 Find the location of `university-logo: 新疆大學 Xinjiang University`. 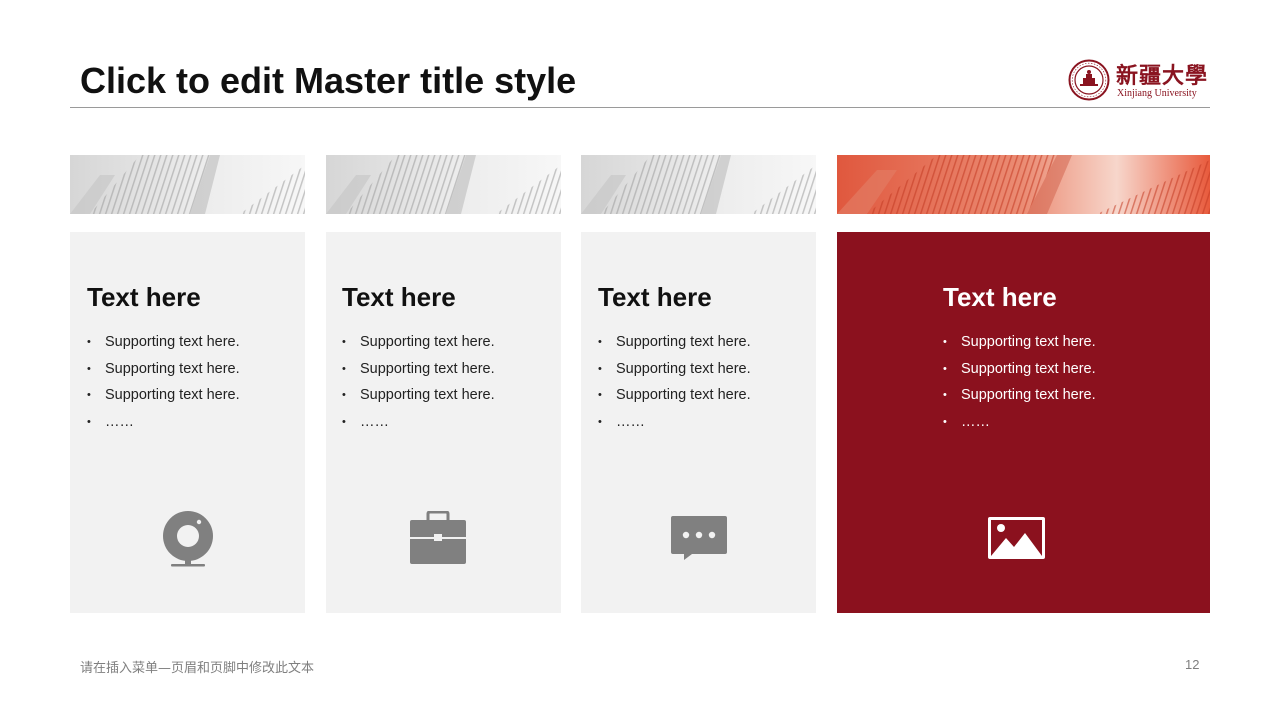

university-logo: 新疆大學 Xinjiang University is located at coordinates (1140, 80).